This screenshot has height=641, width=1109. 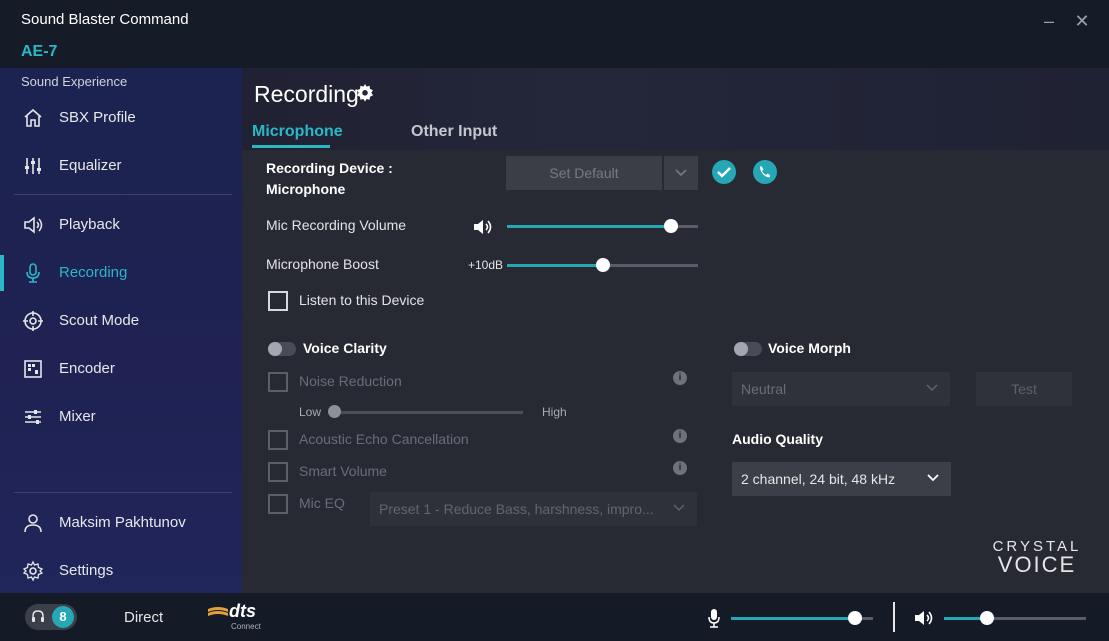 I want to click on device-name: AE-7, so click(x=39, y=51).